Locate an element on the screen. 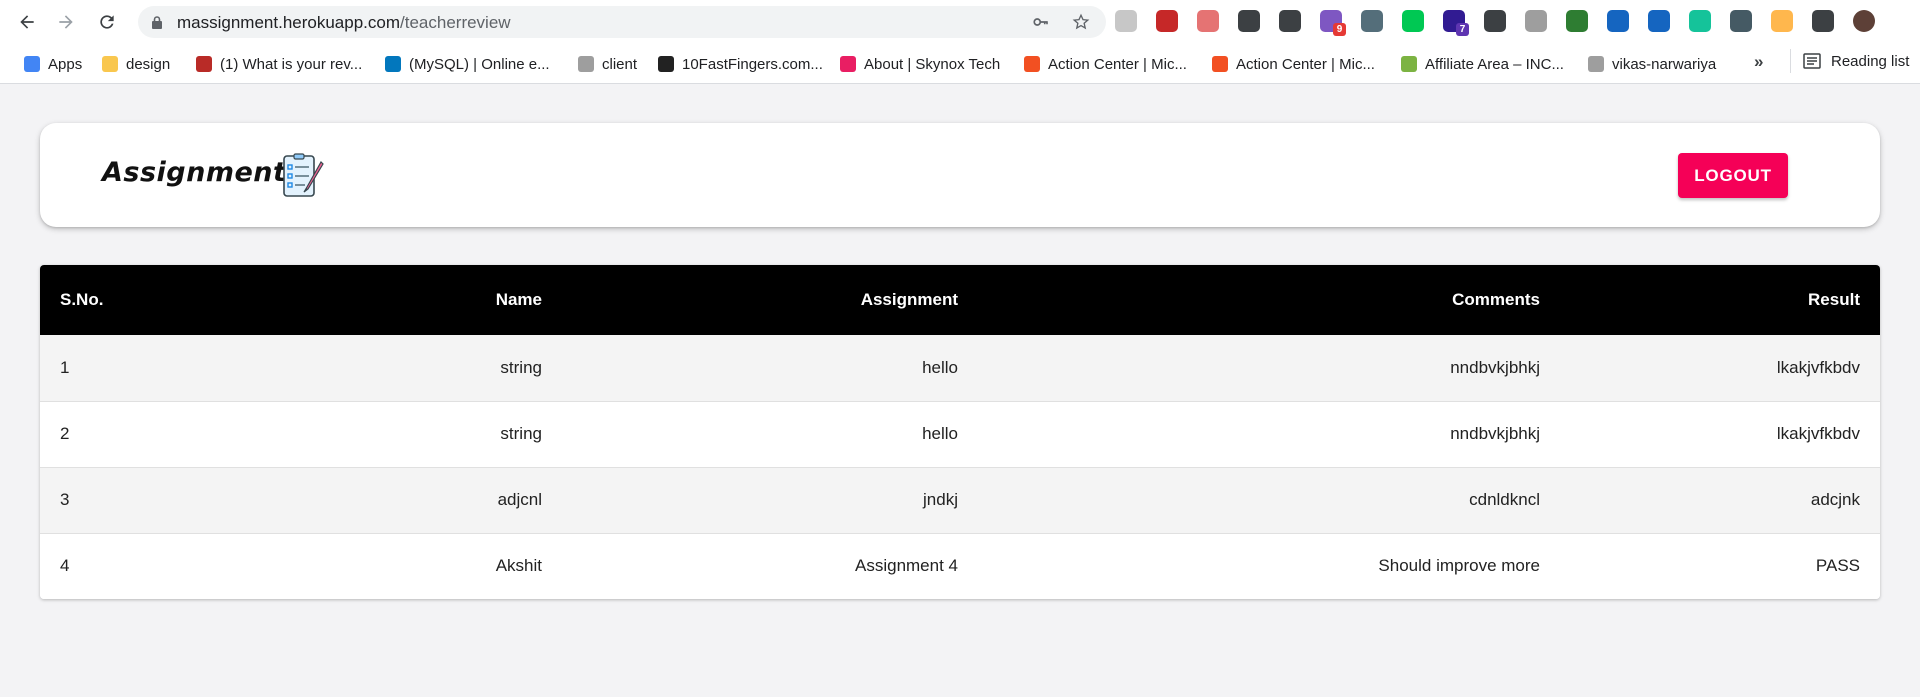 The image size is (1920, 697). bookmark-item: vikas-narwariya is located at coordinates (1652, 64).